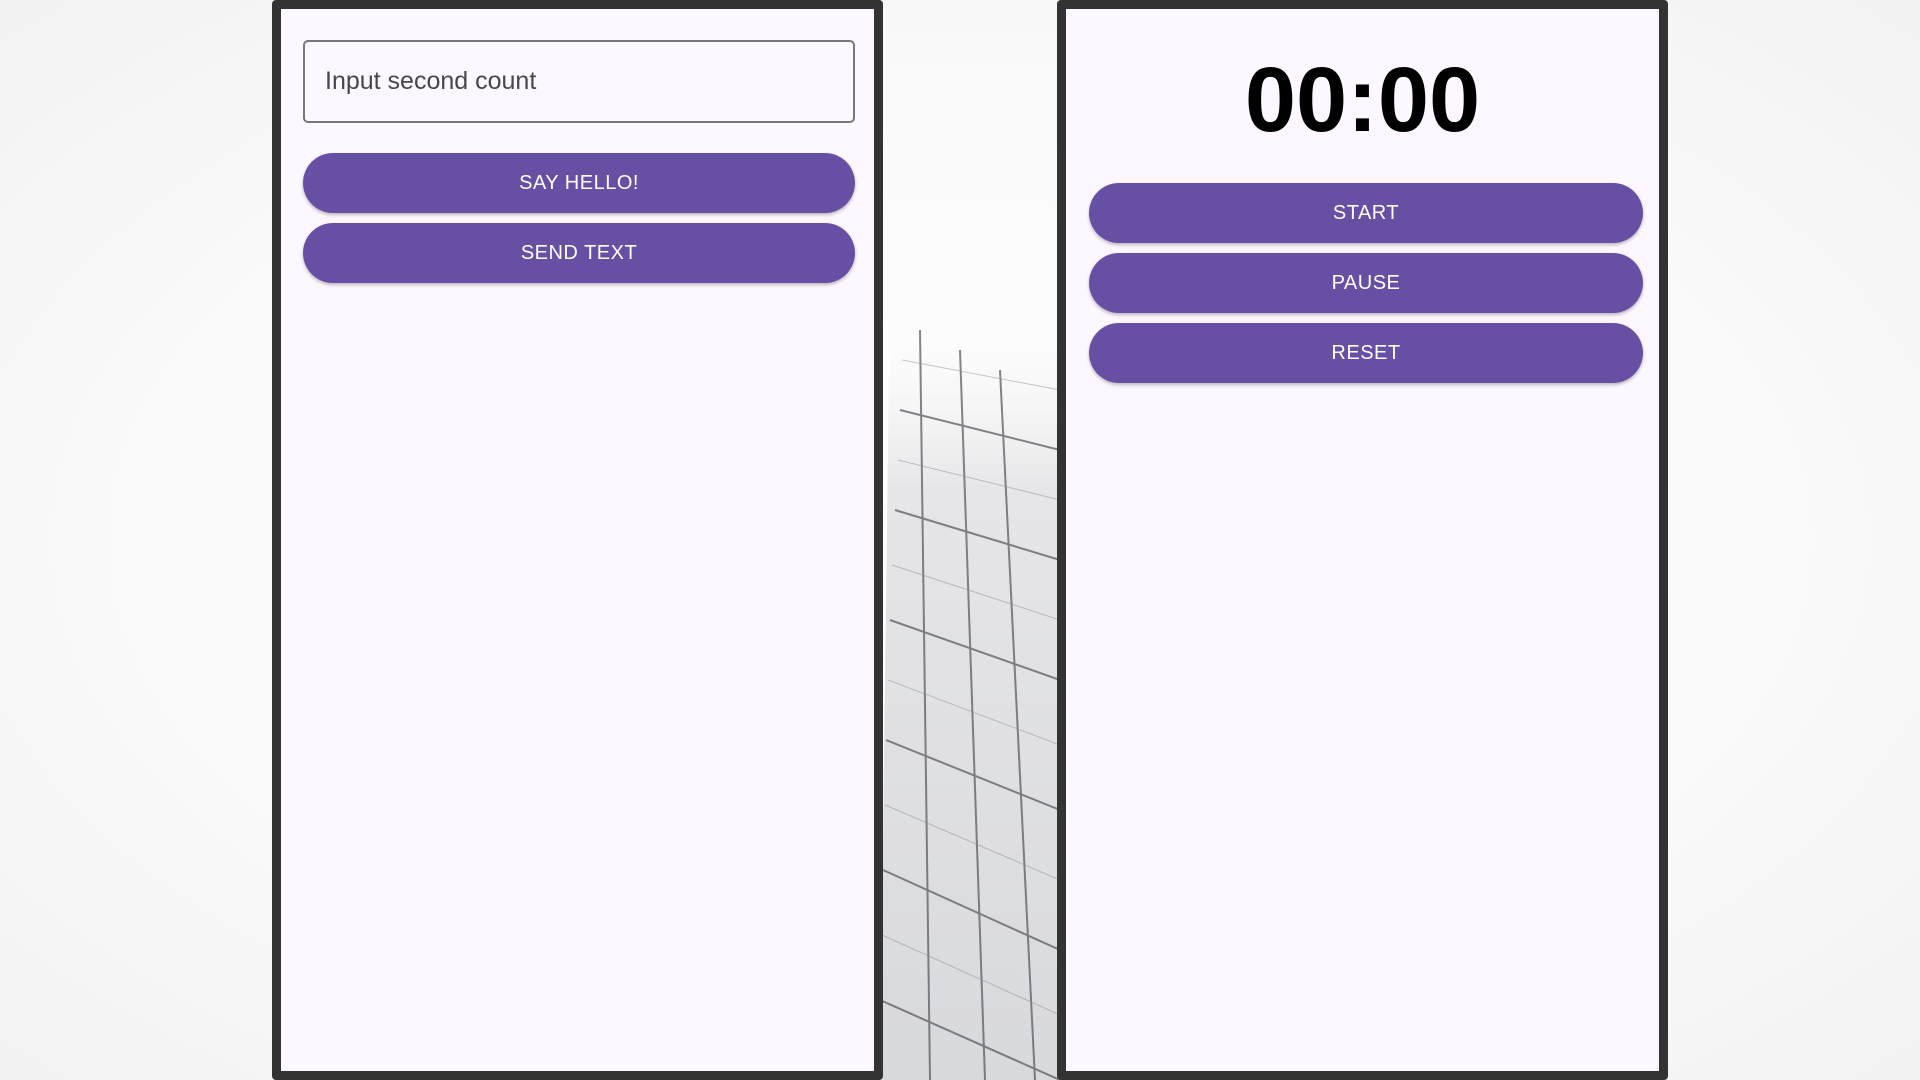 The width and height of the screenshot is (1920, 1080). I want to click on start-button: START, so click(1366, 213).